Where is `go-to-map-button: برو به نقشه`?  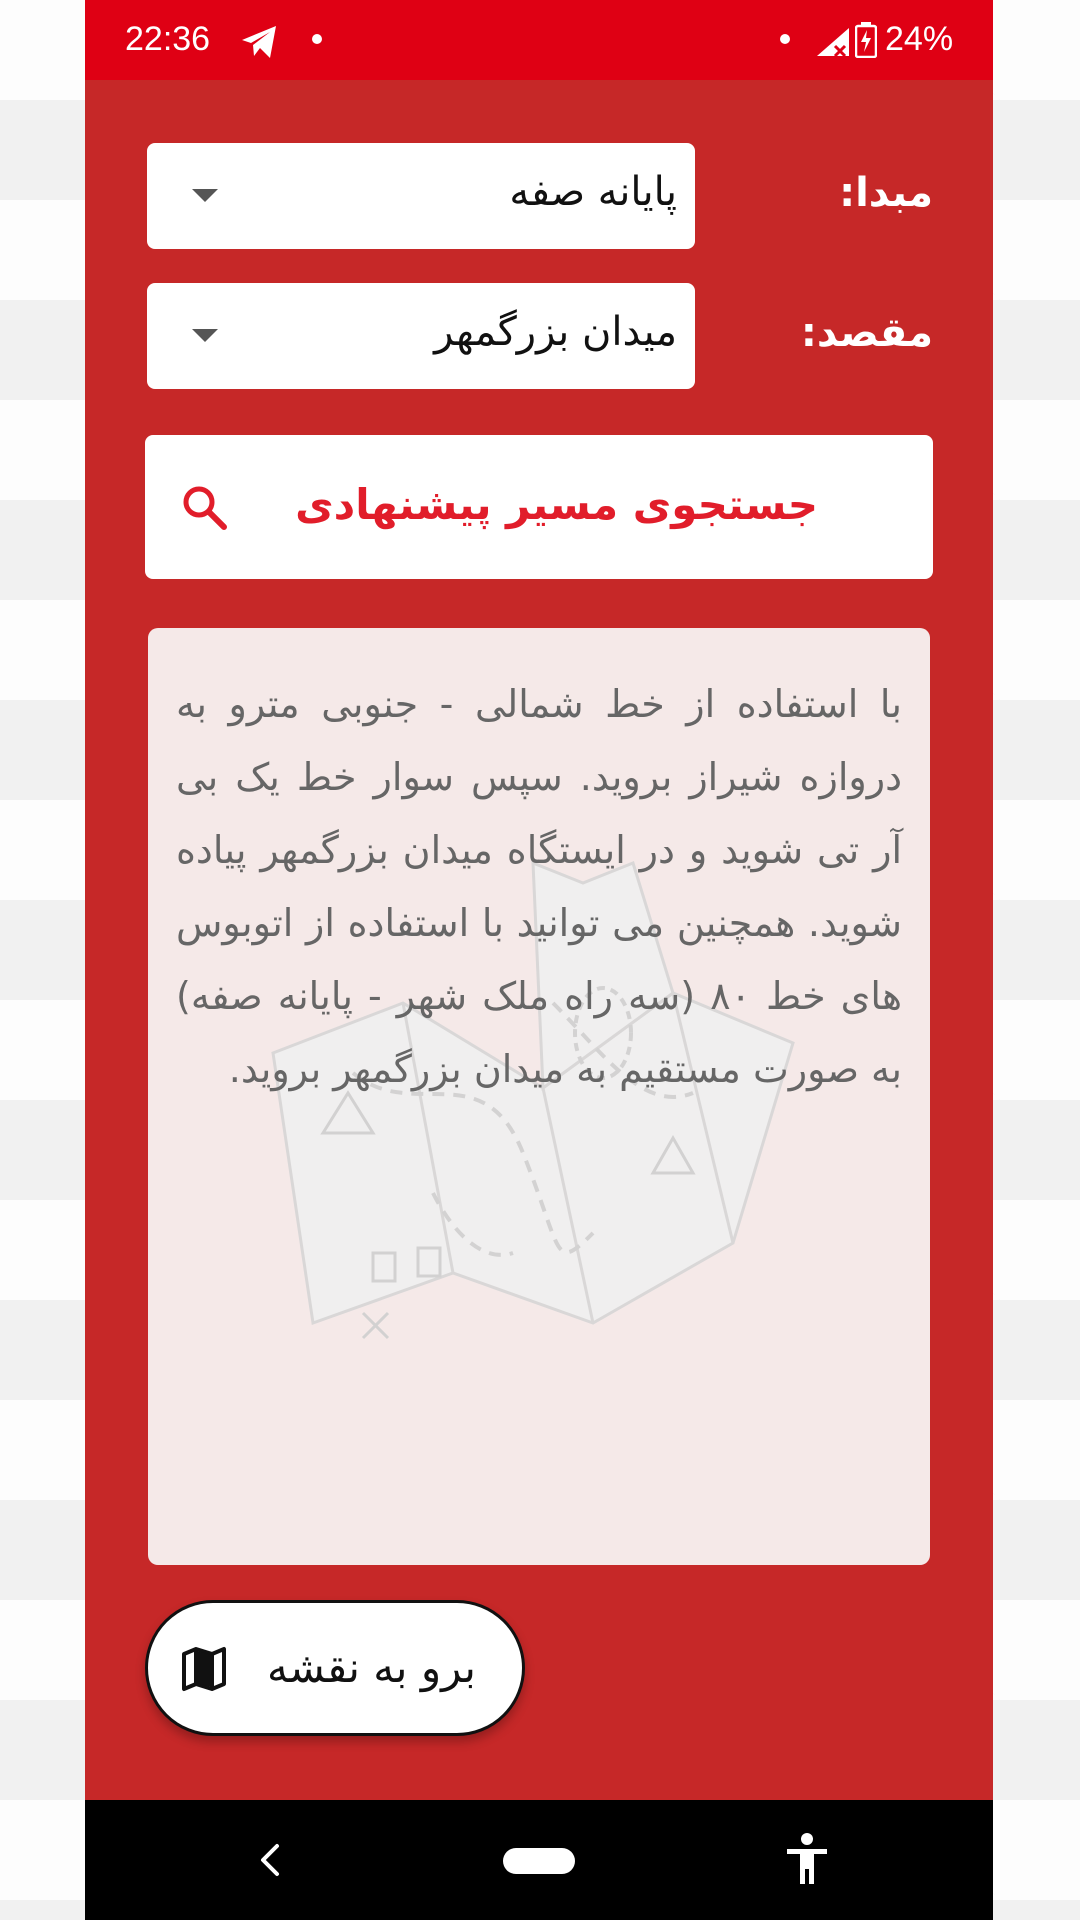 go-to-map-button: برو به نقشه is located at coordinates (335, 1668).